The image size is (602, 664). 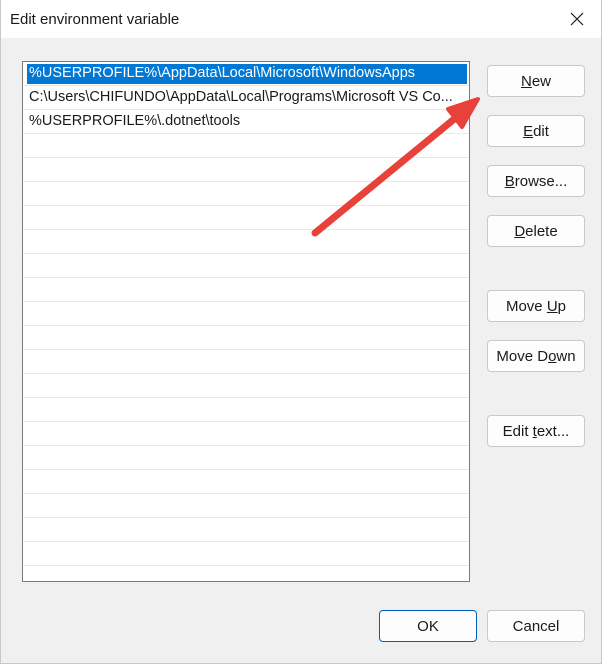 I want to click on move-down-button: Move Down, so click(x=536, y=356).